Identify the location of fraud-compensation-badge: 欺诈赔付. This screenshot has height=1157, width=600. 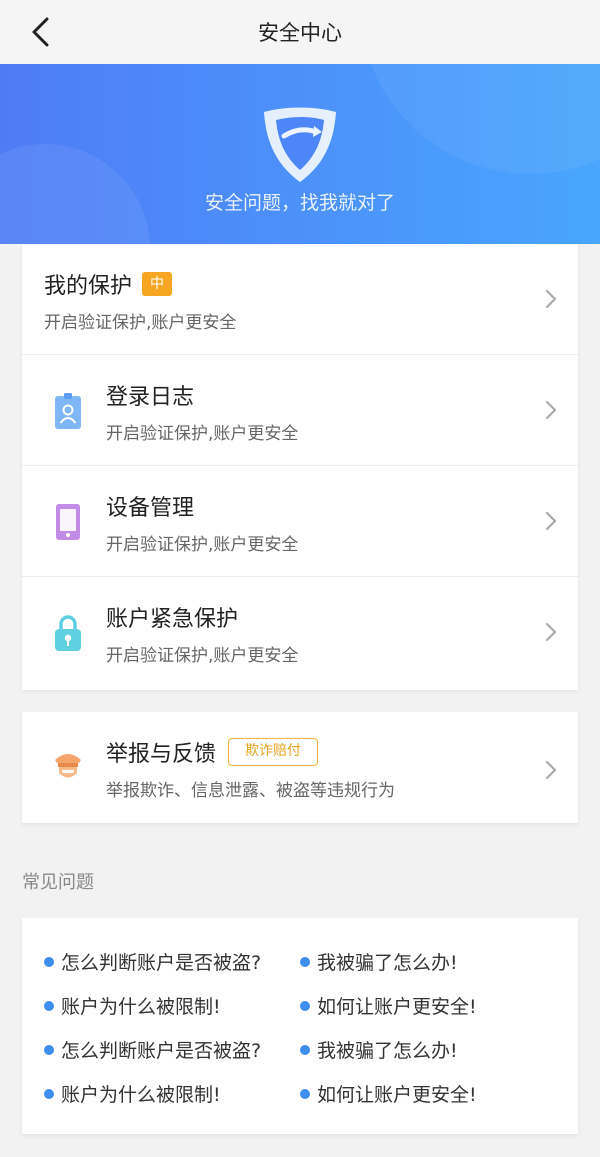
(273, 752).